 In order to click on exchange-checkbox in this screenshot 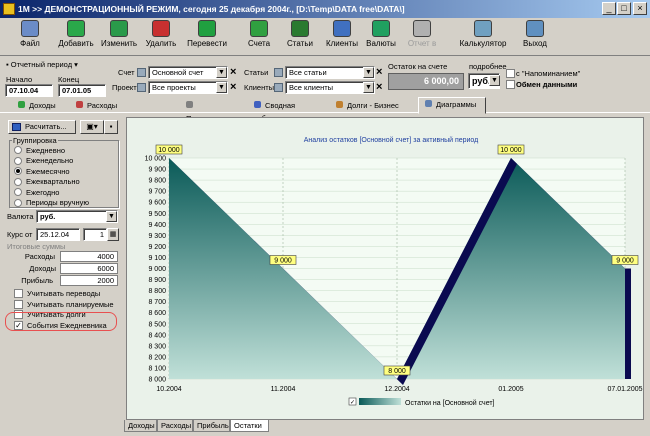, I will do `click(510, 84)`.